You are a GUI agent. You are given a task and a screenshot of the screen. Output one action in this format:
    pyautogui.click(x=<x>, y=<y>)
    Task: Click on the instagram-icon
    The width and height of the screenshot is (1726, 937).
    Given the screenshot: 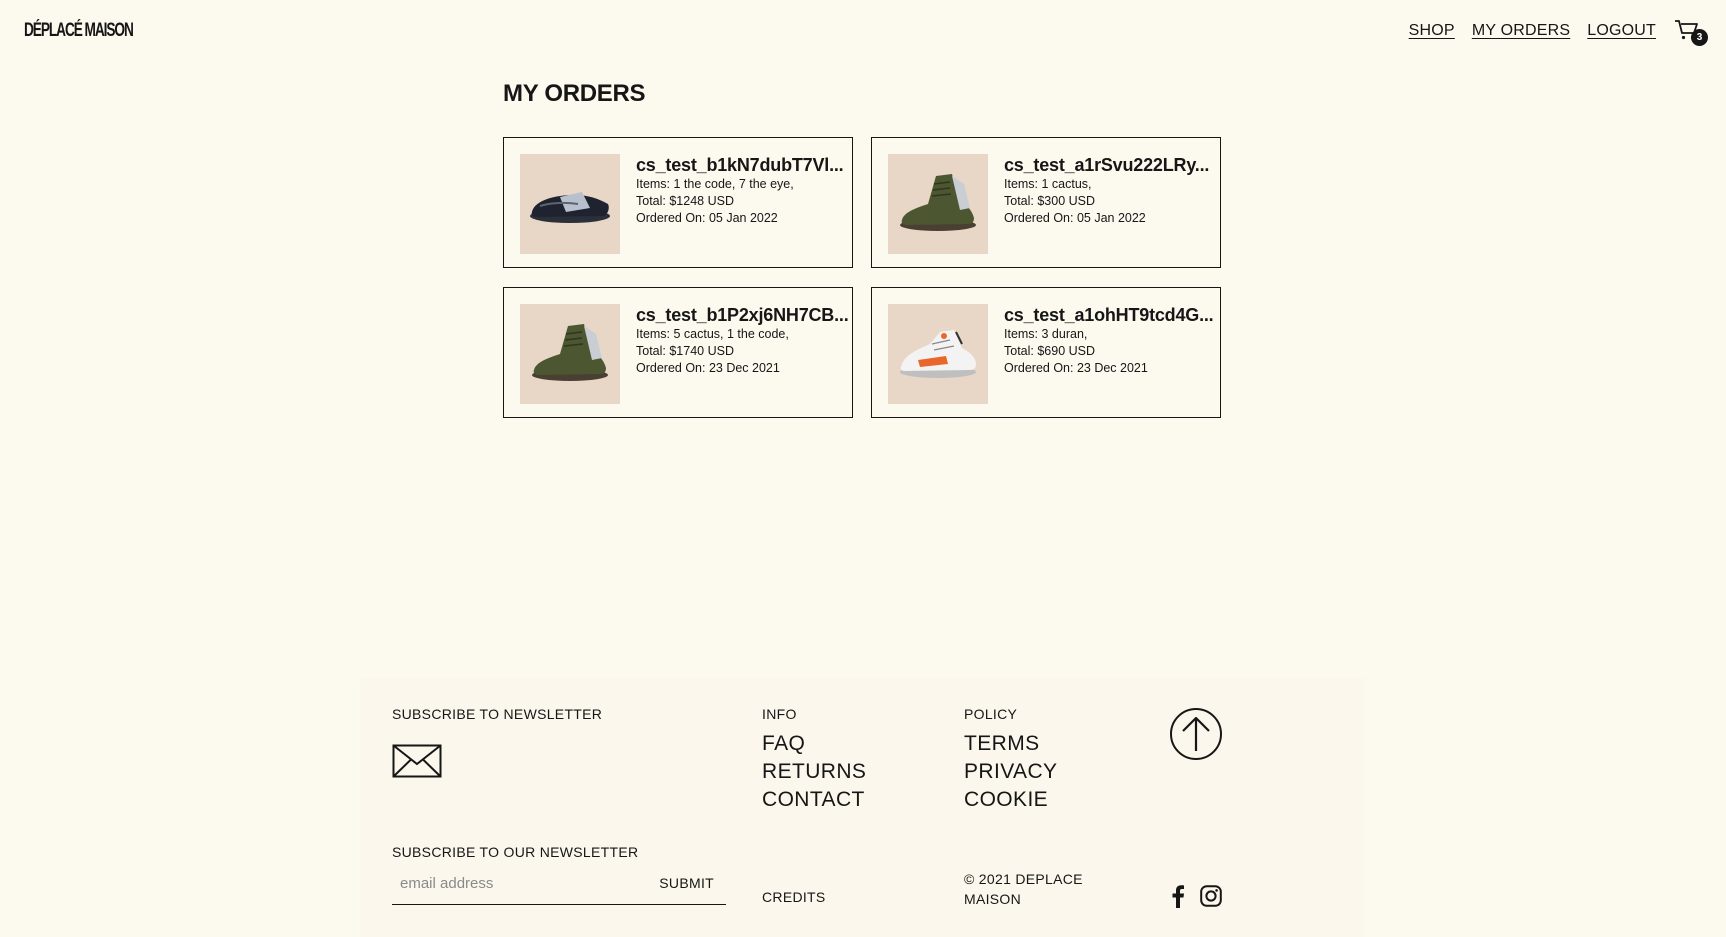 What is the action you would take?
    pyautogui.click(x=1211, y=896)
    